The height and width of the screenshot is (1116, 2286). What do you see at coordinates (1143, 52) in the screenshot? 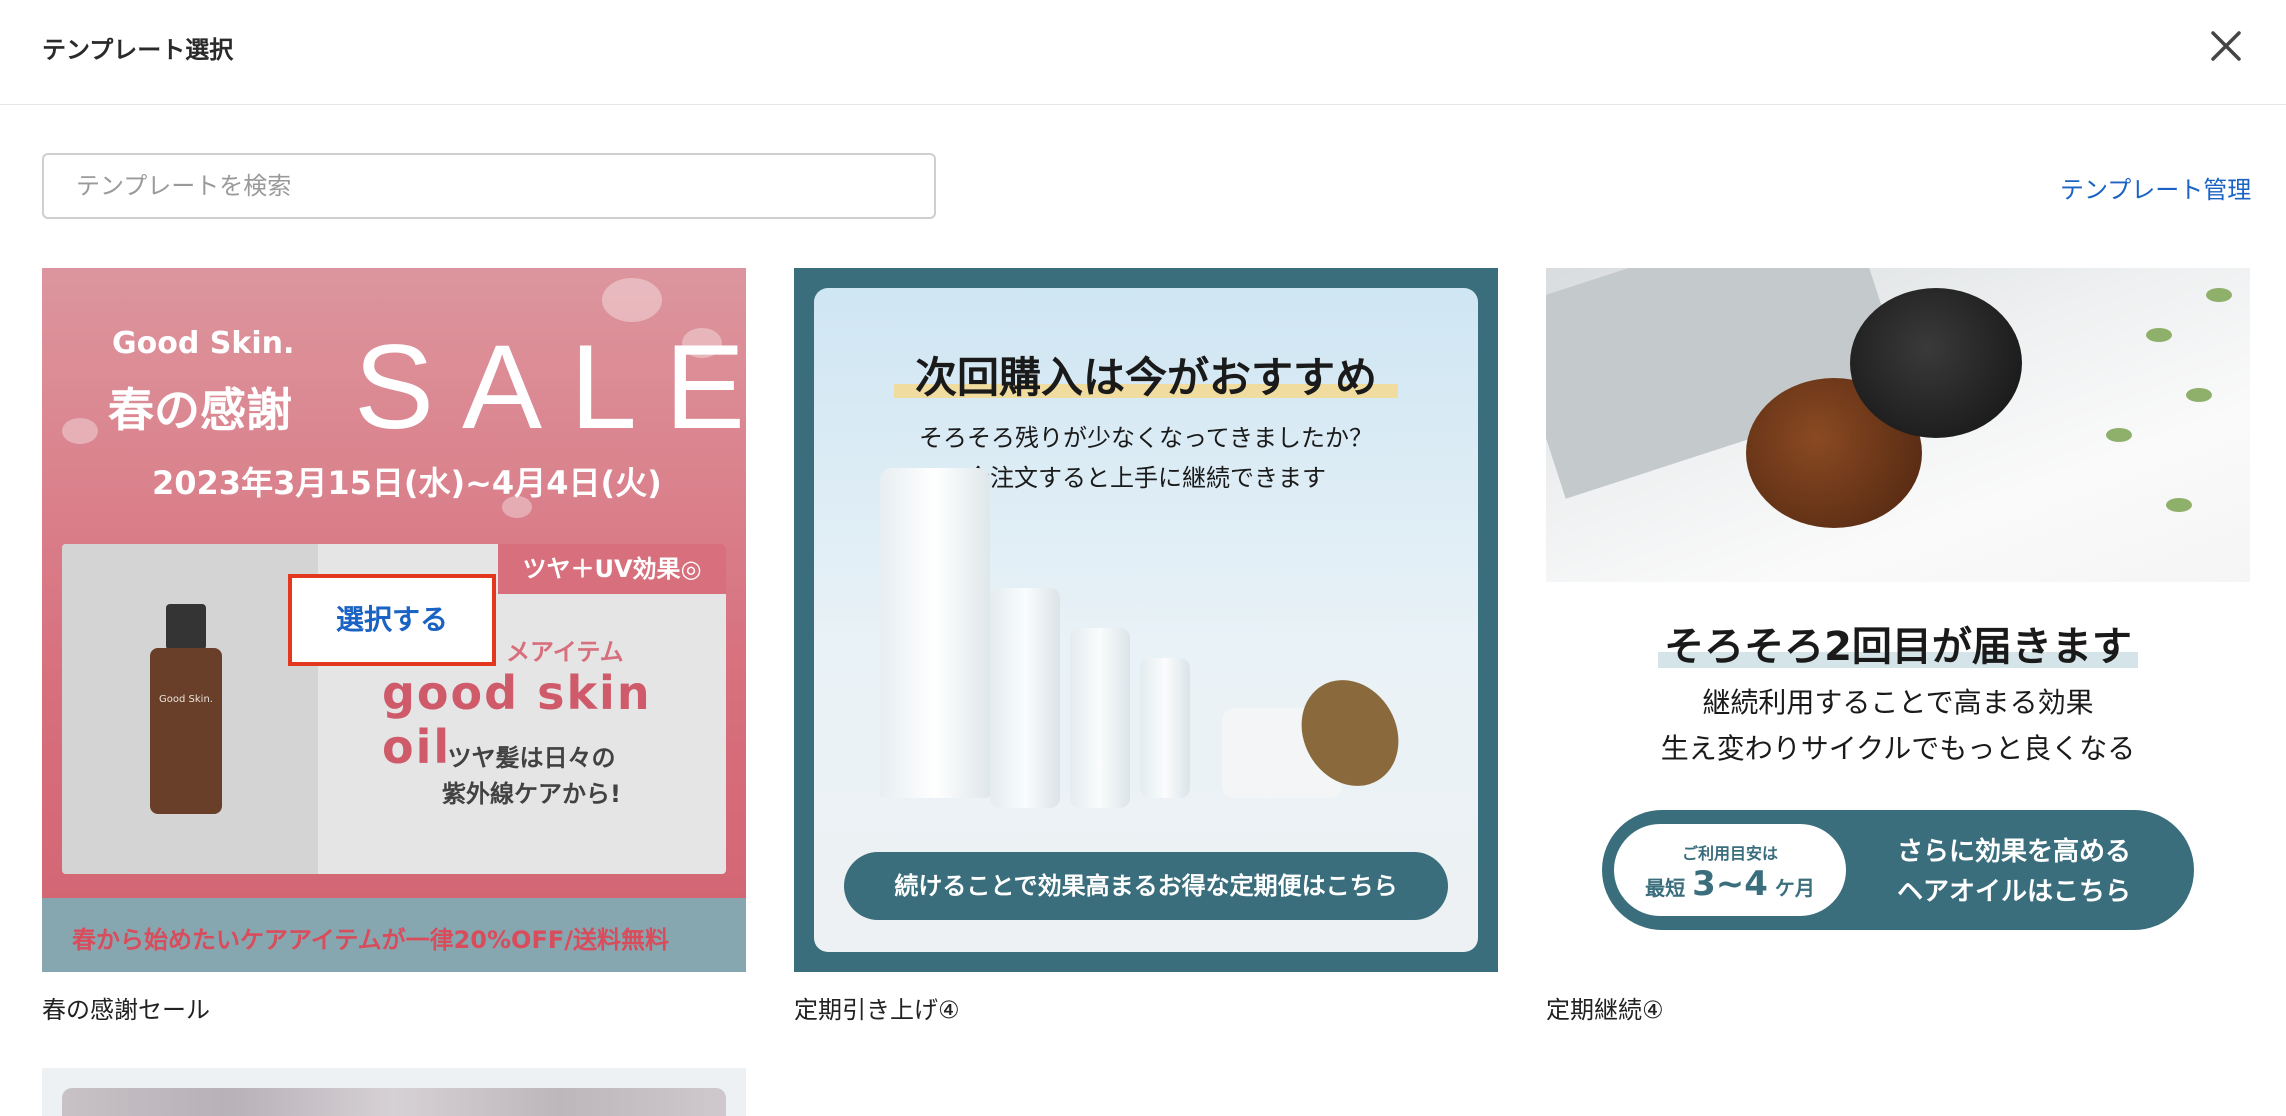
I see `modal-header: テンプレート選択` at bounding box center [1143, 52].